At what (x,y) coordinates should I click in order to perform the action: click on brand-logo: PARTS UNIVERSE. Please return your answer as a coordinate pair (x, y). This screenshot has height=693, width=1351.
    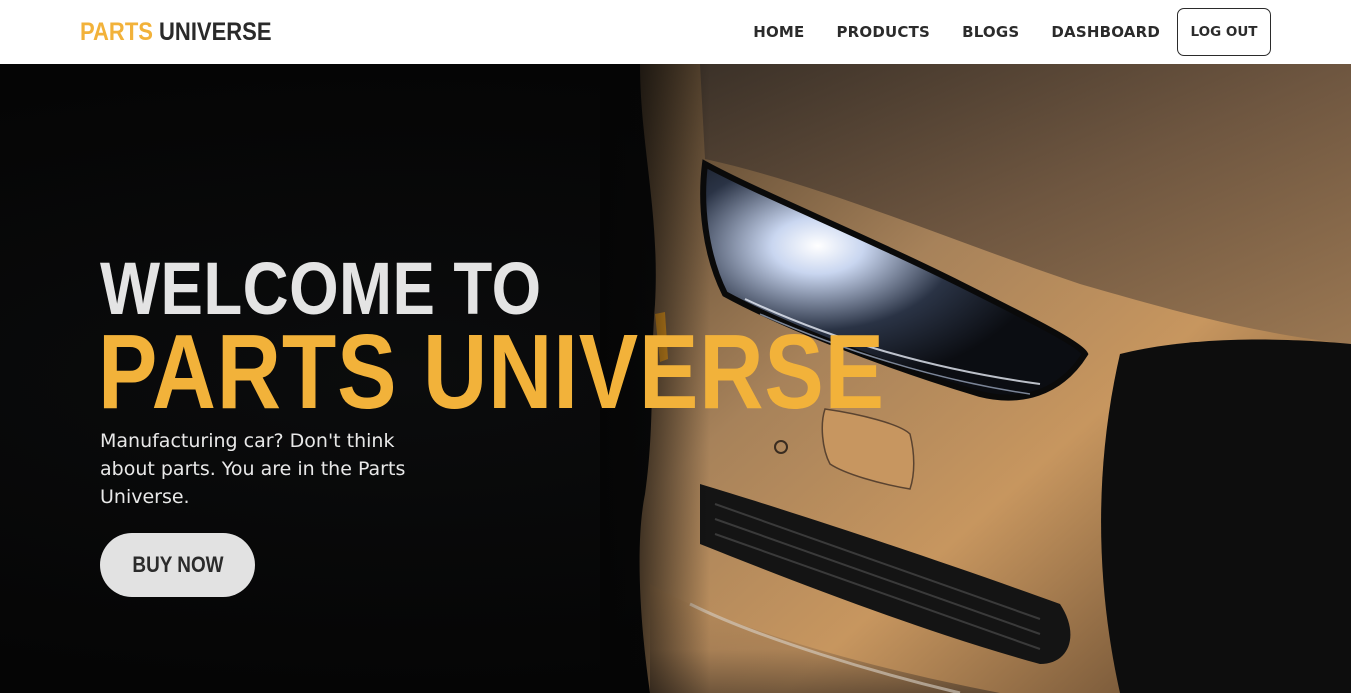
    Looking at the image, I should click on (176, 32).